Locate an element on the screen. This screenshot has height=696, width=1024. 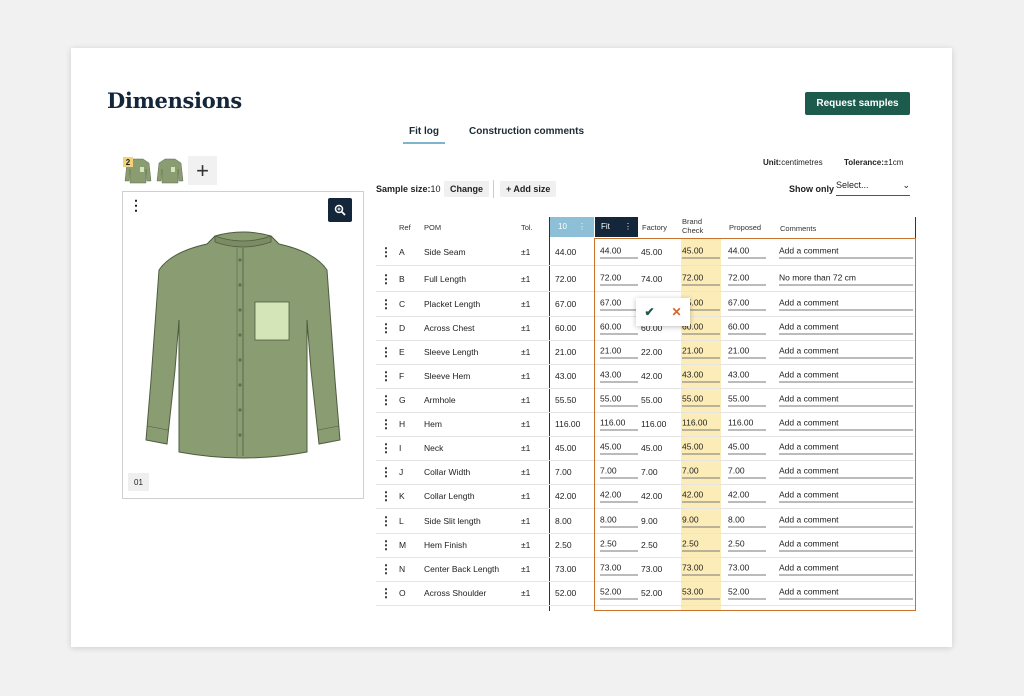
cell-fit: 116.00 is located at coordinates (619, 424).